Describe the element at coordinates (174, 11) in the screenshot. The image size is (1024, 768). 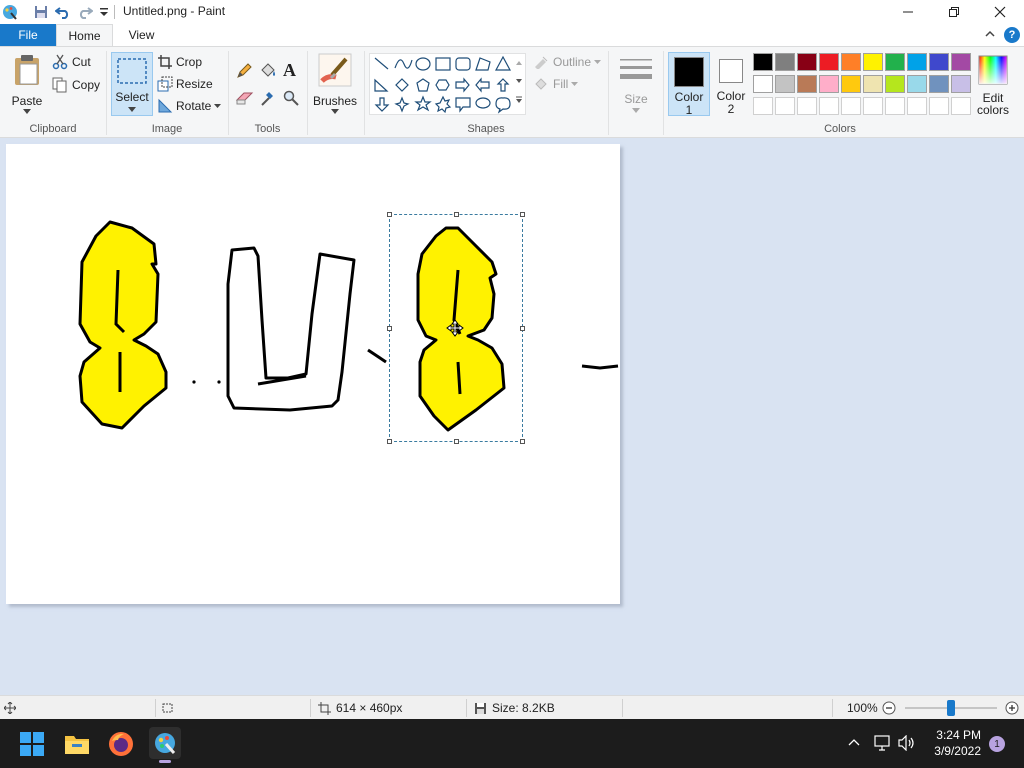
I see `window-title: Untitled.png - Paint` at that location.